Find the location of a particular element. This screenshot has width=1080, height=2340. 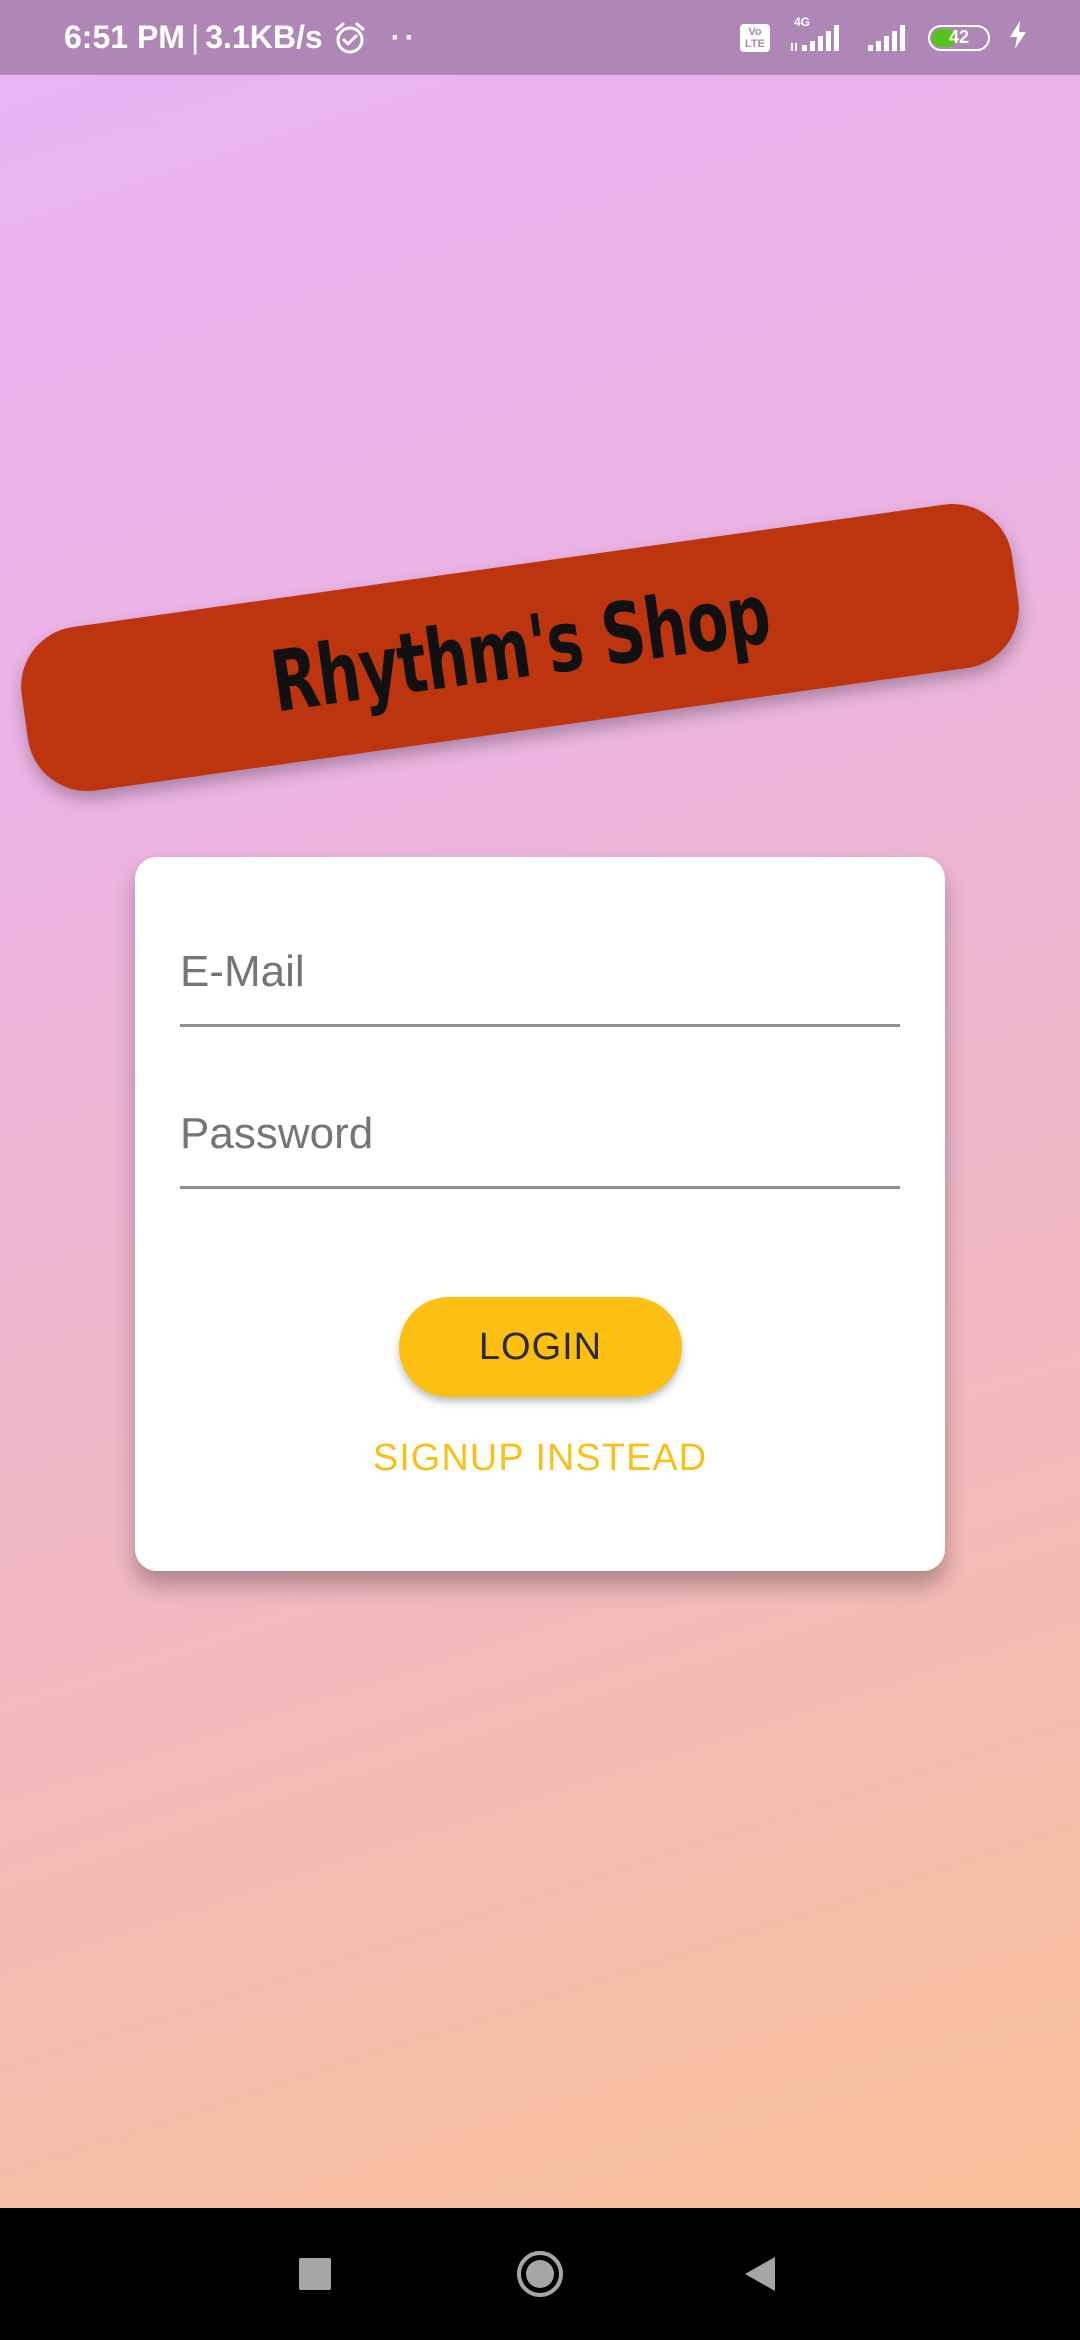

home-button is located at coordinates (540, 2274).